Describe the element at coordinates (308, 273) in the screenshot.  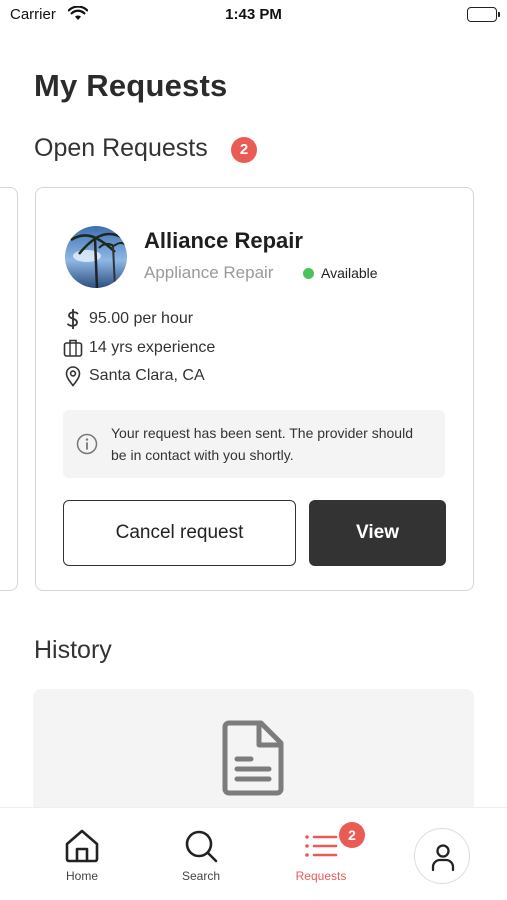
I see `availability-dot` at that location.